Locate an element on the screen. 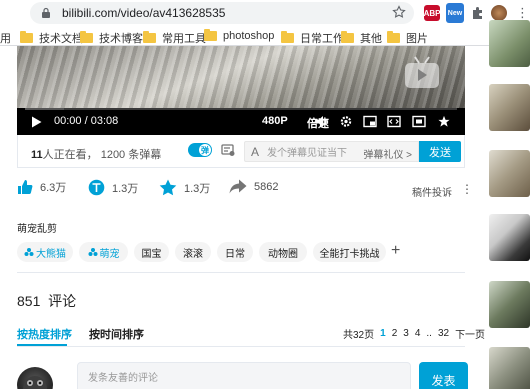  mini-player-icon is located at coordinates (370, 121).